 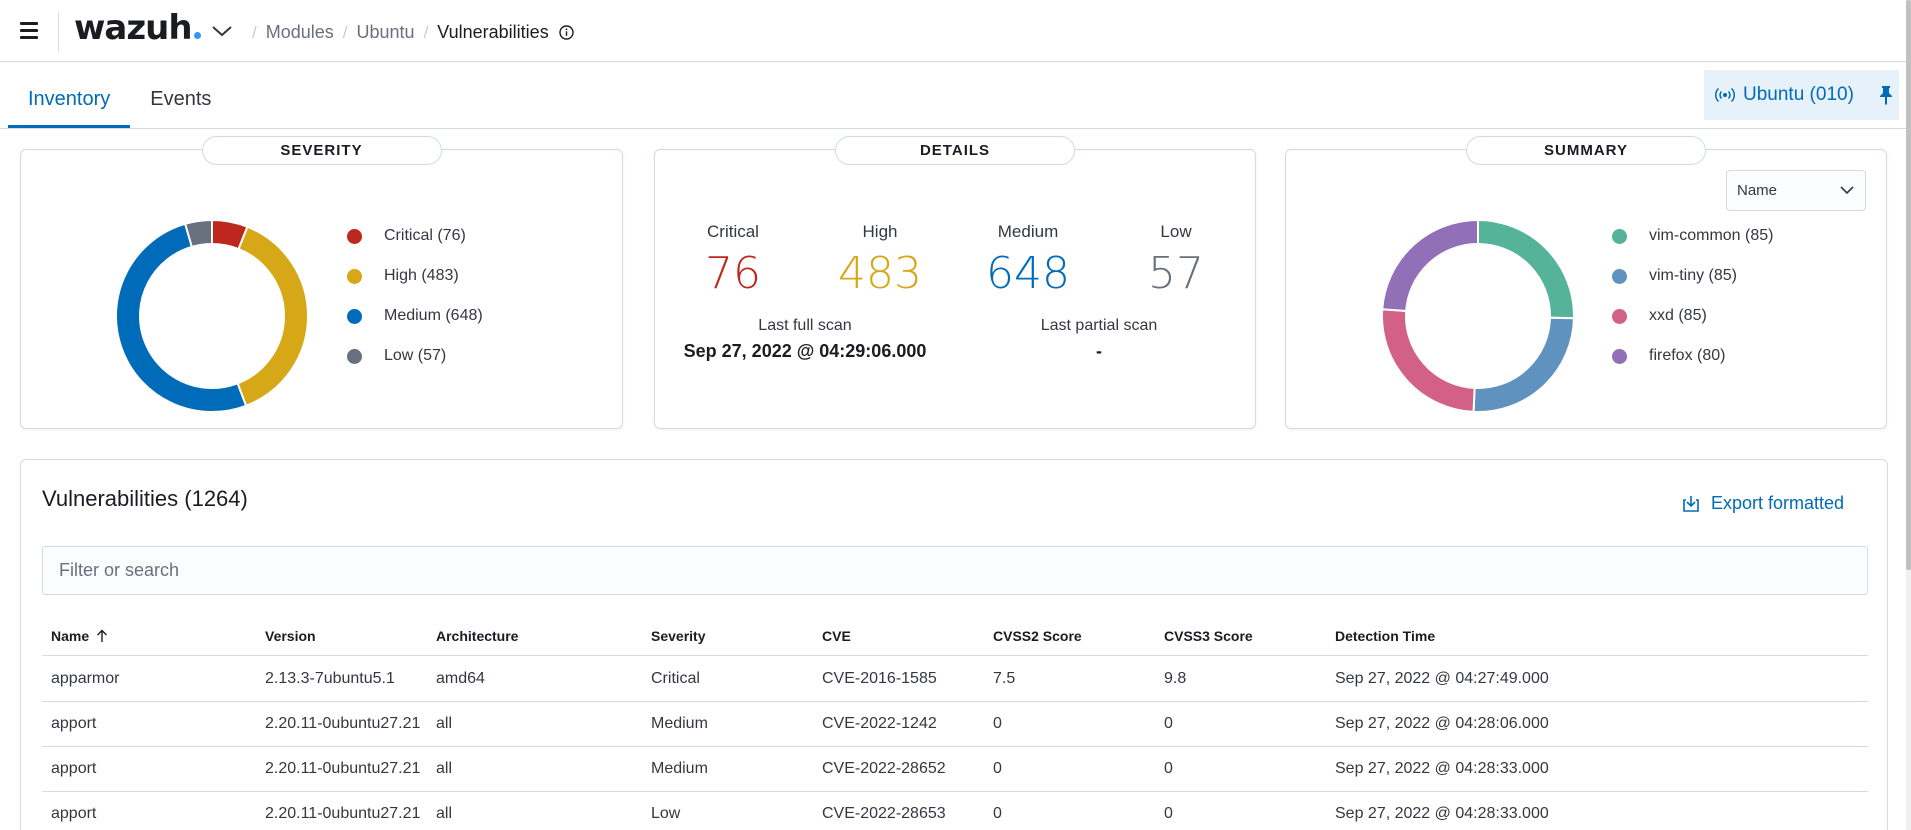 I want to click on details-critical: Critical 76, so click(x=733, y=260).